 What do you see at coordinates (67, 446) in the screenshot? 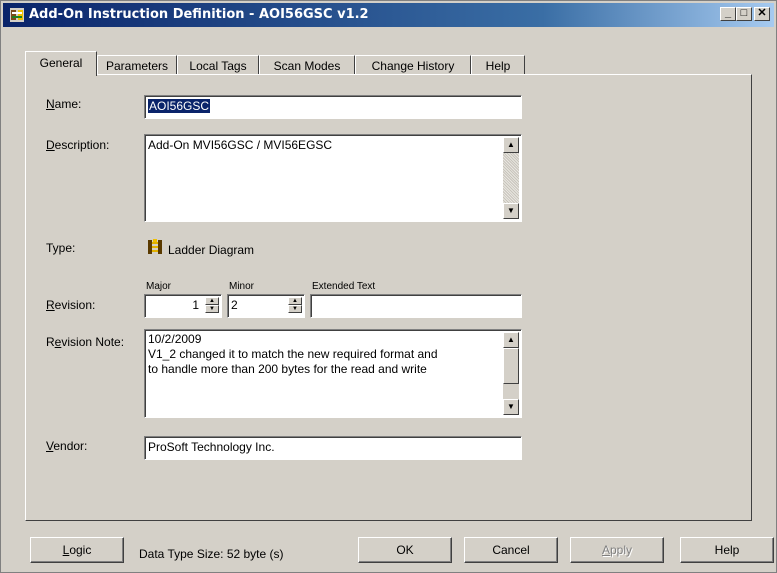
I see `vendor-label: Vendor:` at bounding box center [67, 446].